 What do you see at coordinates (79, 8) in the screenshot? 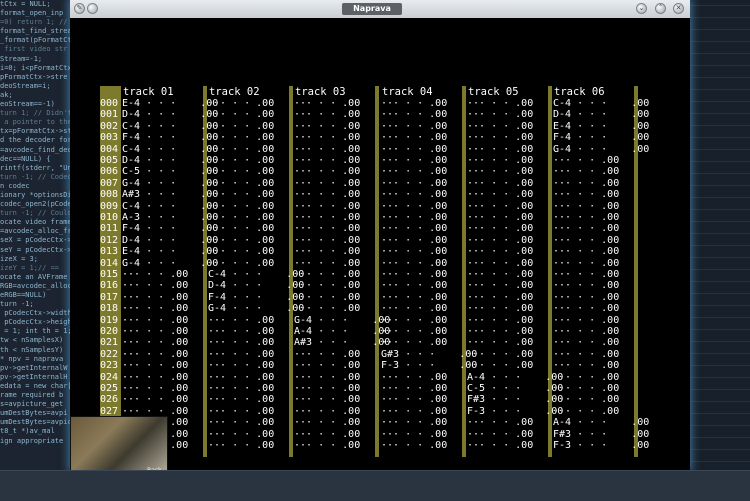
I see `window-menu-icon: ✎` at bounding box center [79, 8].